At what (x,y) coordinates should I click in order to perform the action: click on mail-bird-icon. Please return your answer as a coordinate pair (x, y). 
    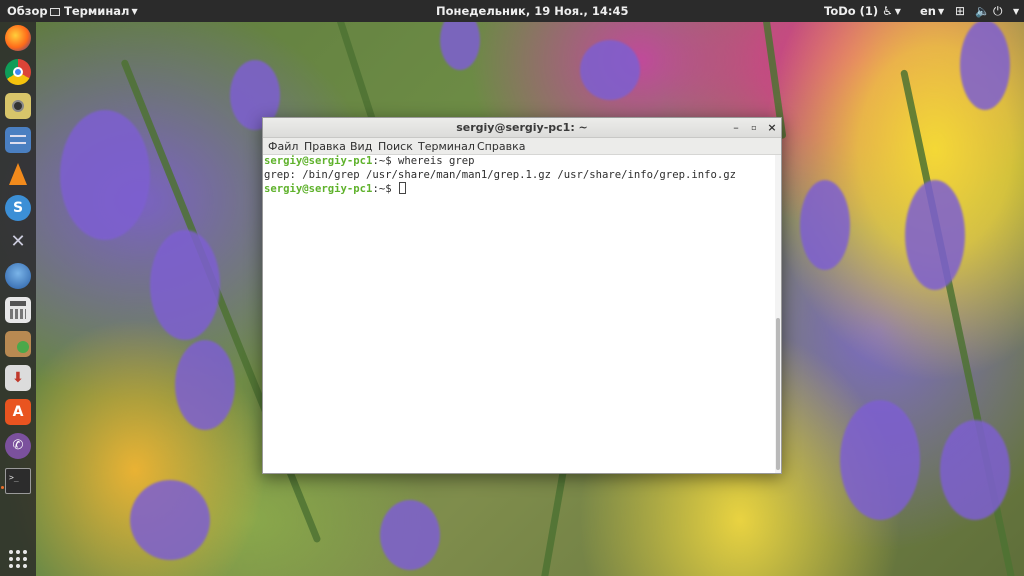
    Looking at the image, I should click on (18, 276).